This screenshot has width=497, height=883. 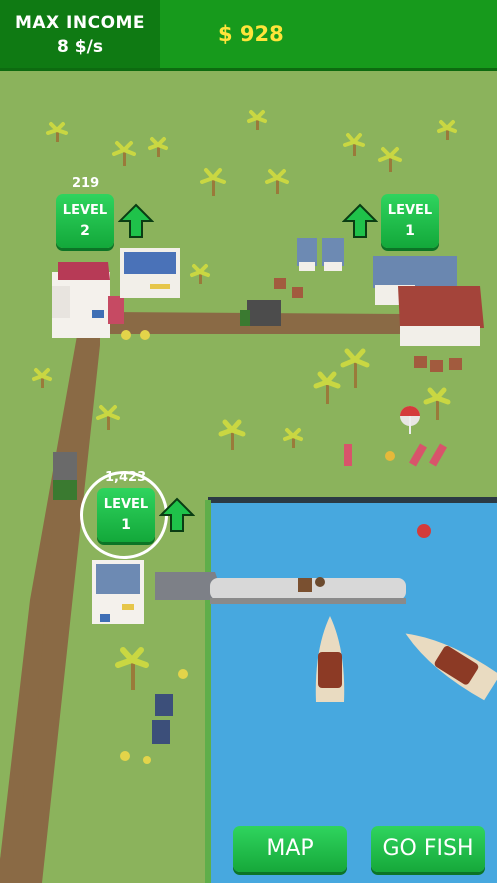 I want to click on go-fish-button: GO FISH, so click(x=428, y=849).